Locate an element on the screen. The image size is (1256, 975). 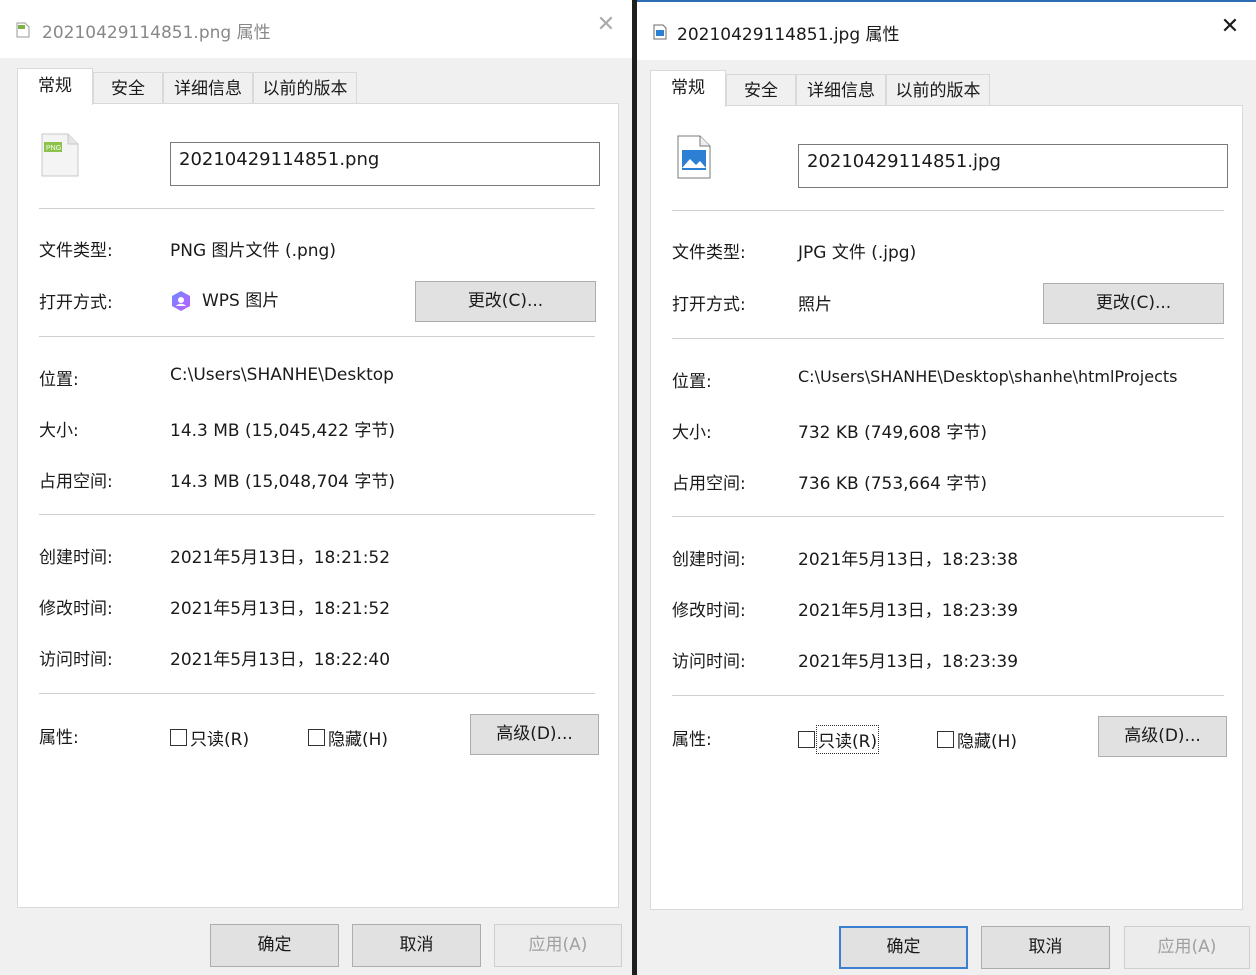
size-value: 14.3 MB (15,045,422 字节) is located at coordinates (282, 431).